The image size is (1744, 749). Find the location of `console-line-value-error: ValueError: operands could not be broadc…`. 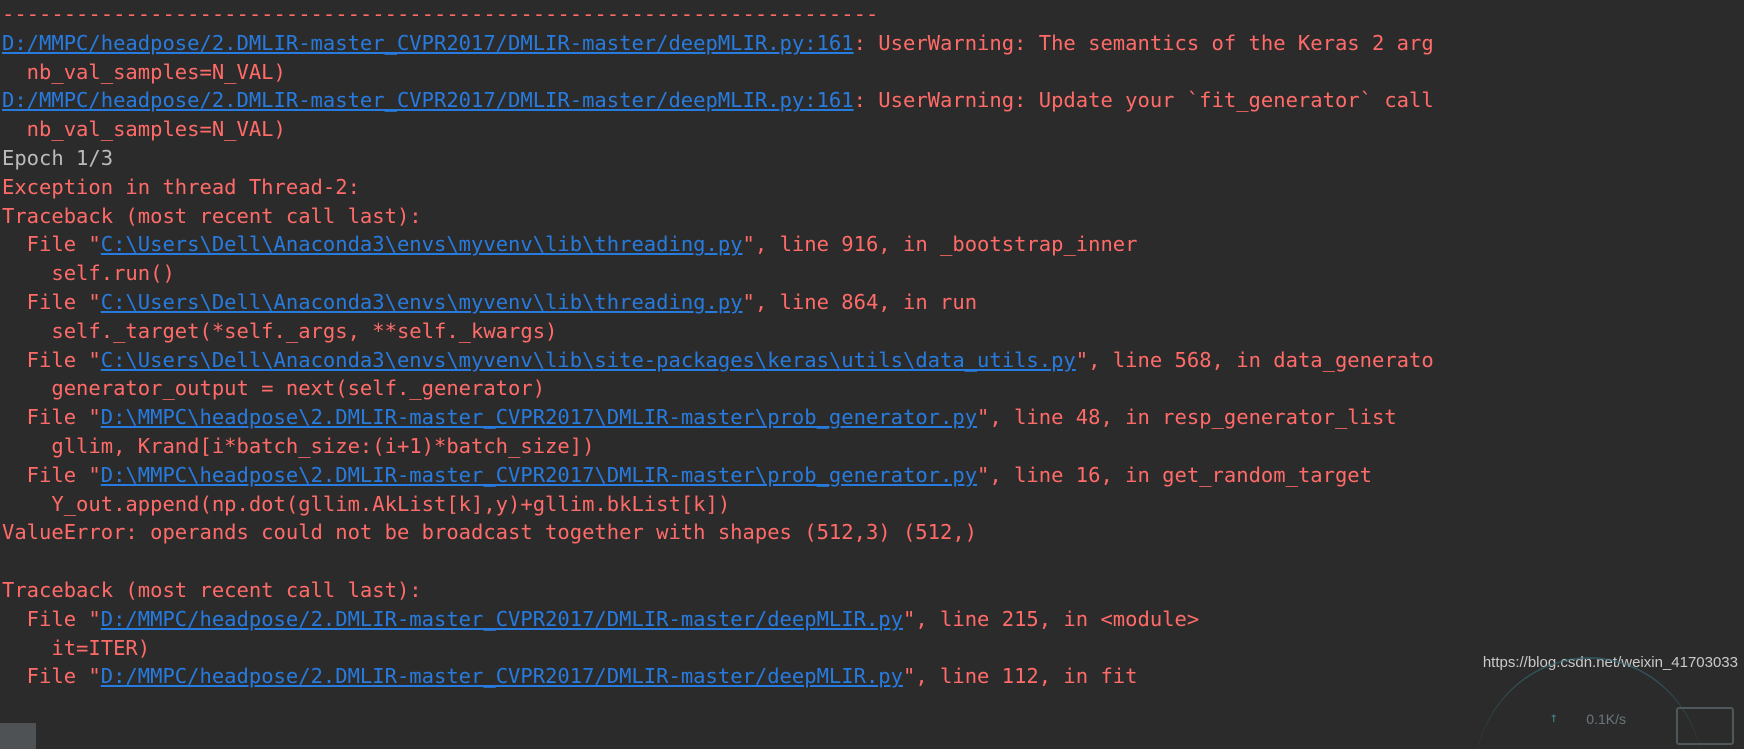

console-line-value-error: ValueError: operands could not be broadc… is located at coordinates (872, 532).